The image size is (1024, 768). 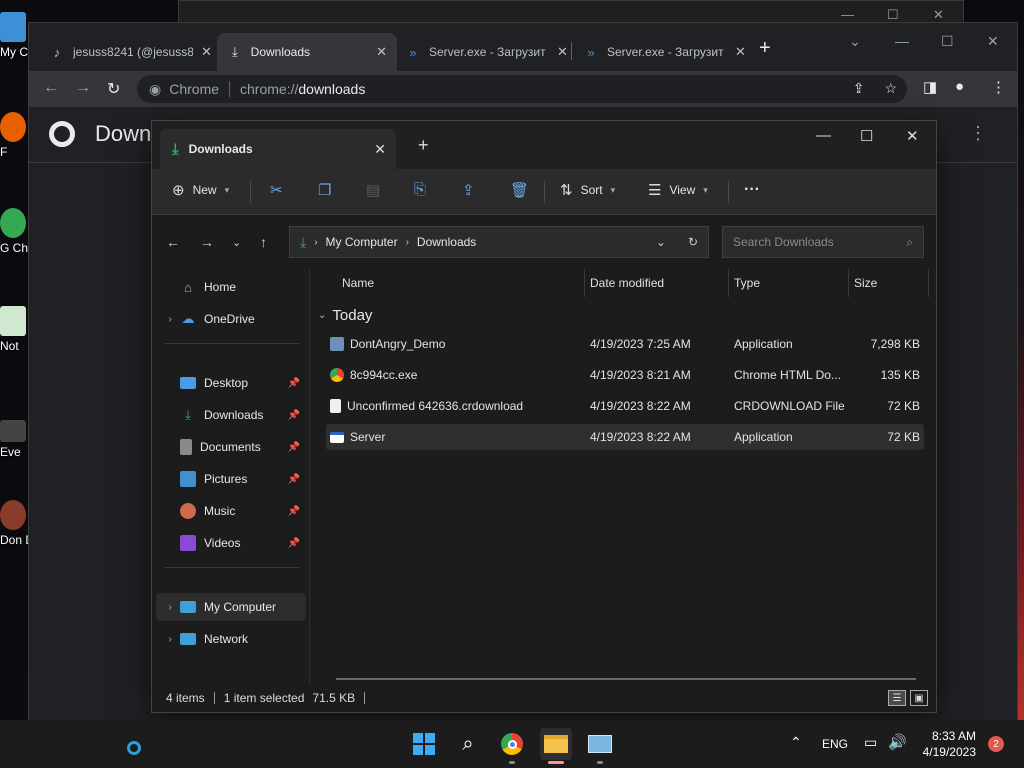 I want to click on taskbar-file-explorer-icon, so click(x=556, y=744).